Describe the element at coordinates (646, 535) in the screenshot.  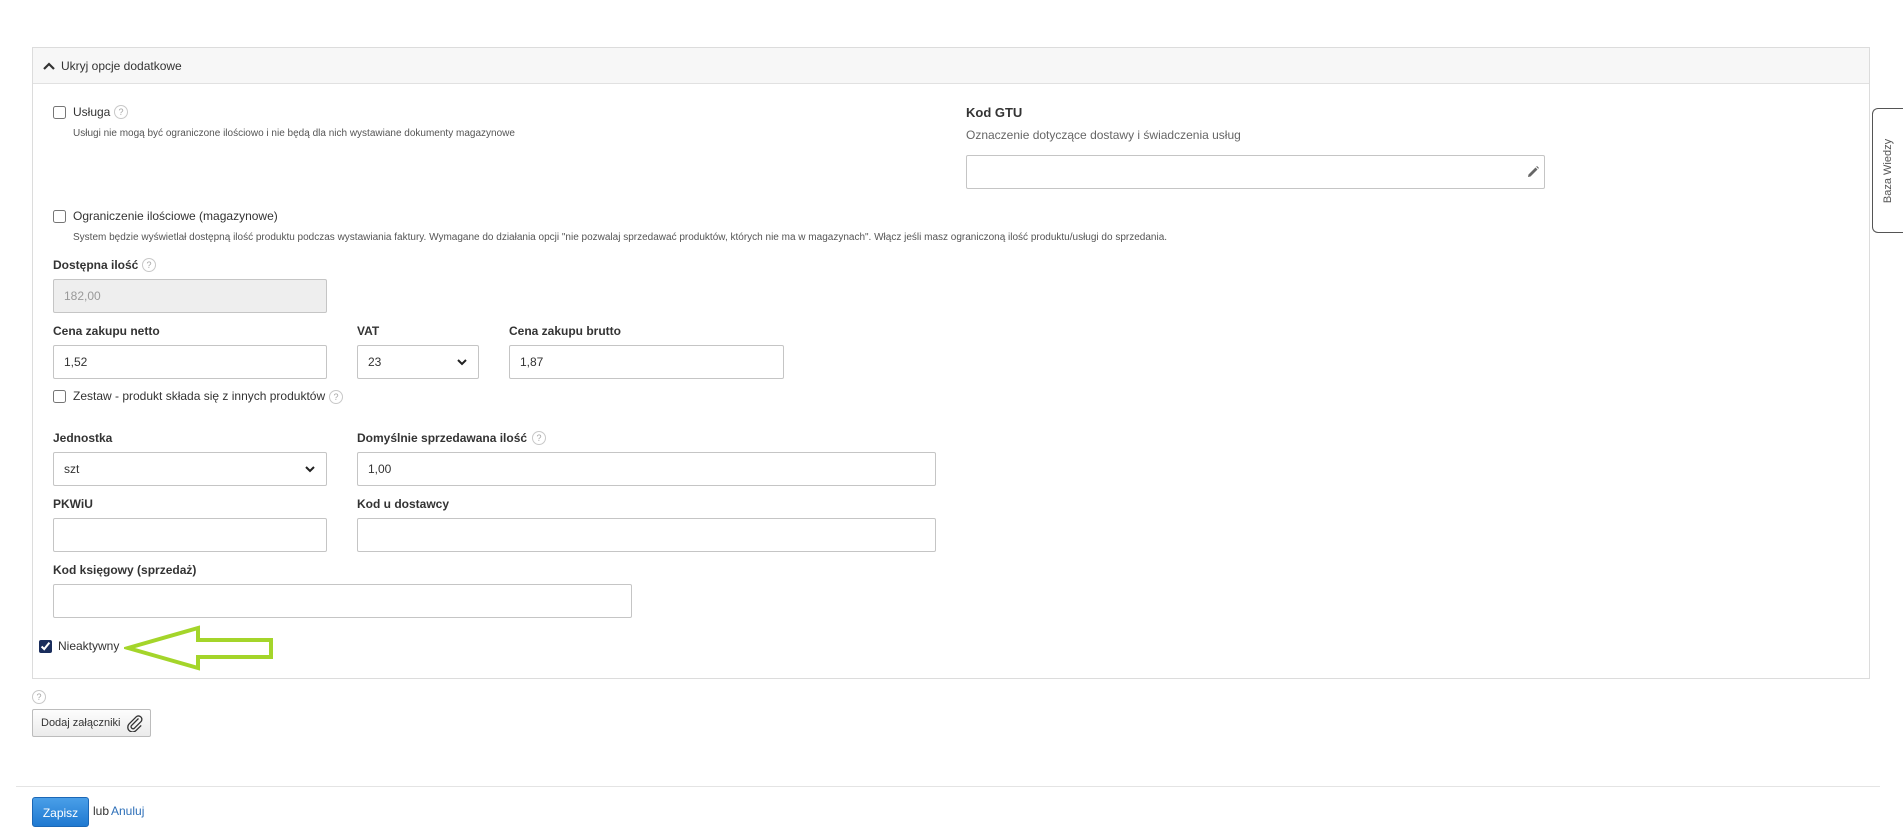
I see `supplier-code-input` at that location.